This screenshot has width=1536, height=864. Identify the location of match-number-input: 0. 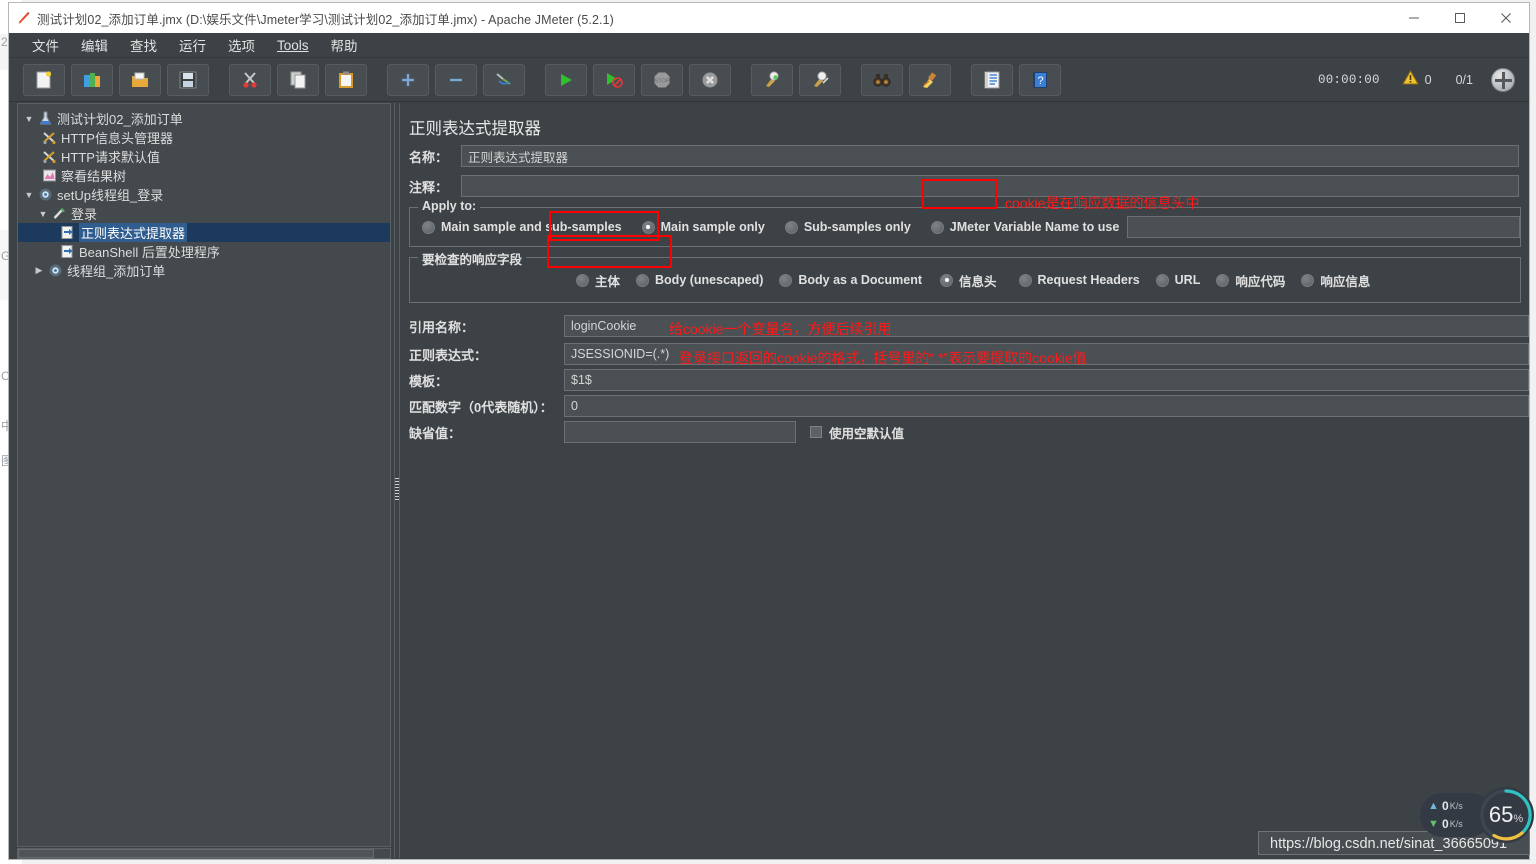
(1046, 406).